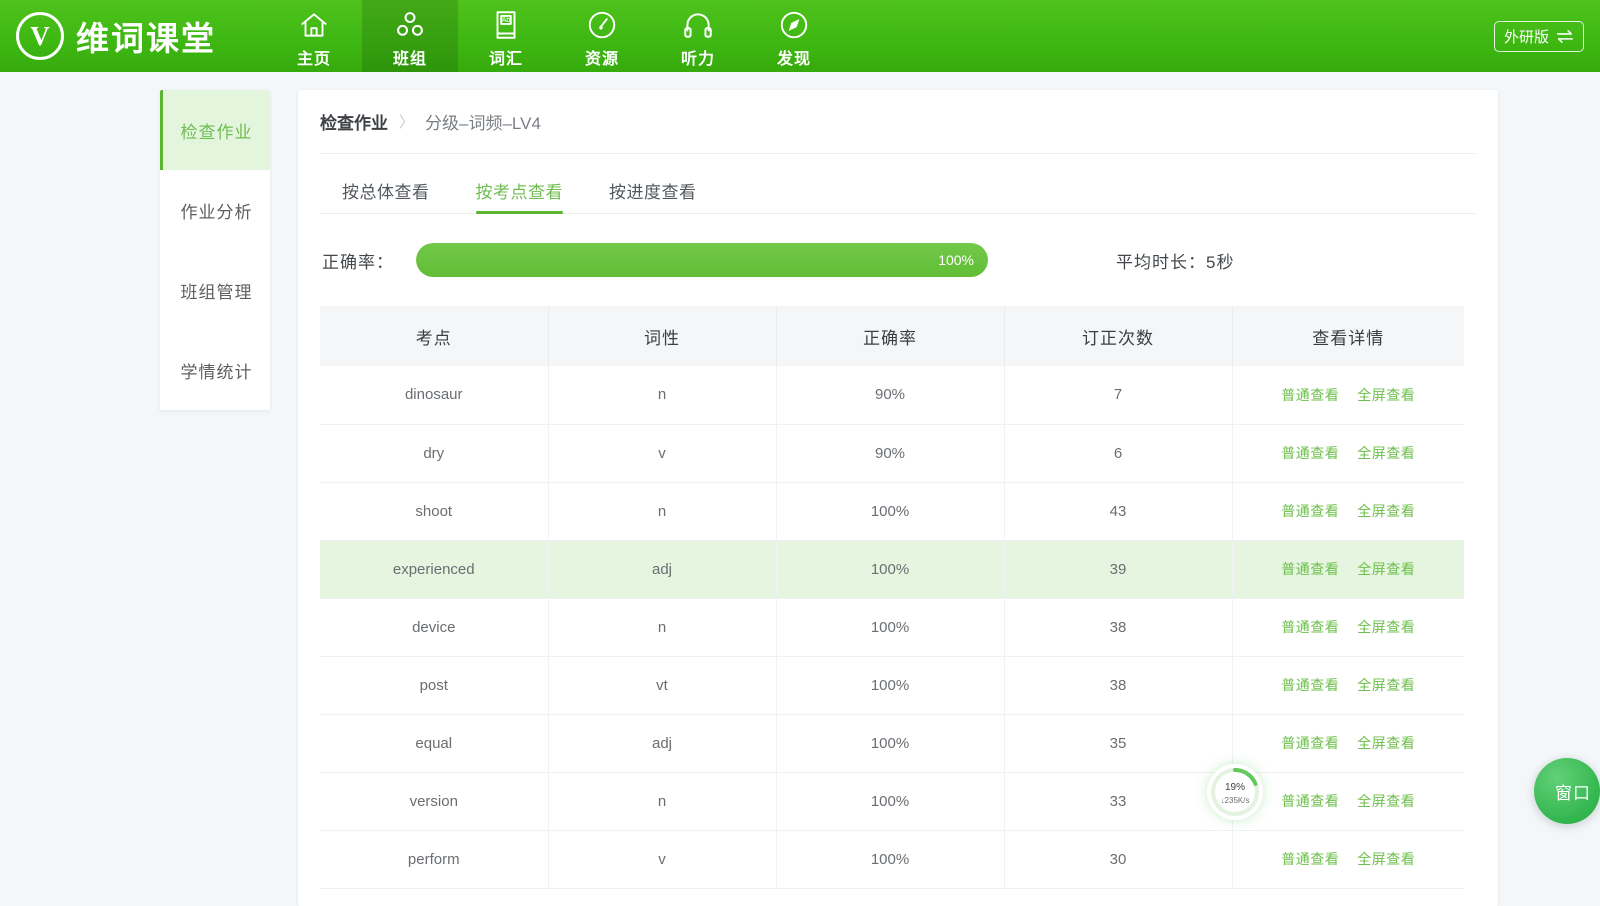 The height and width of the screenshot is (906, 1600). What do you see at coordinates (358, 262) in the screenshot?
I see `accuracy-label: 正确率：` at bounding box center [358, 262].